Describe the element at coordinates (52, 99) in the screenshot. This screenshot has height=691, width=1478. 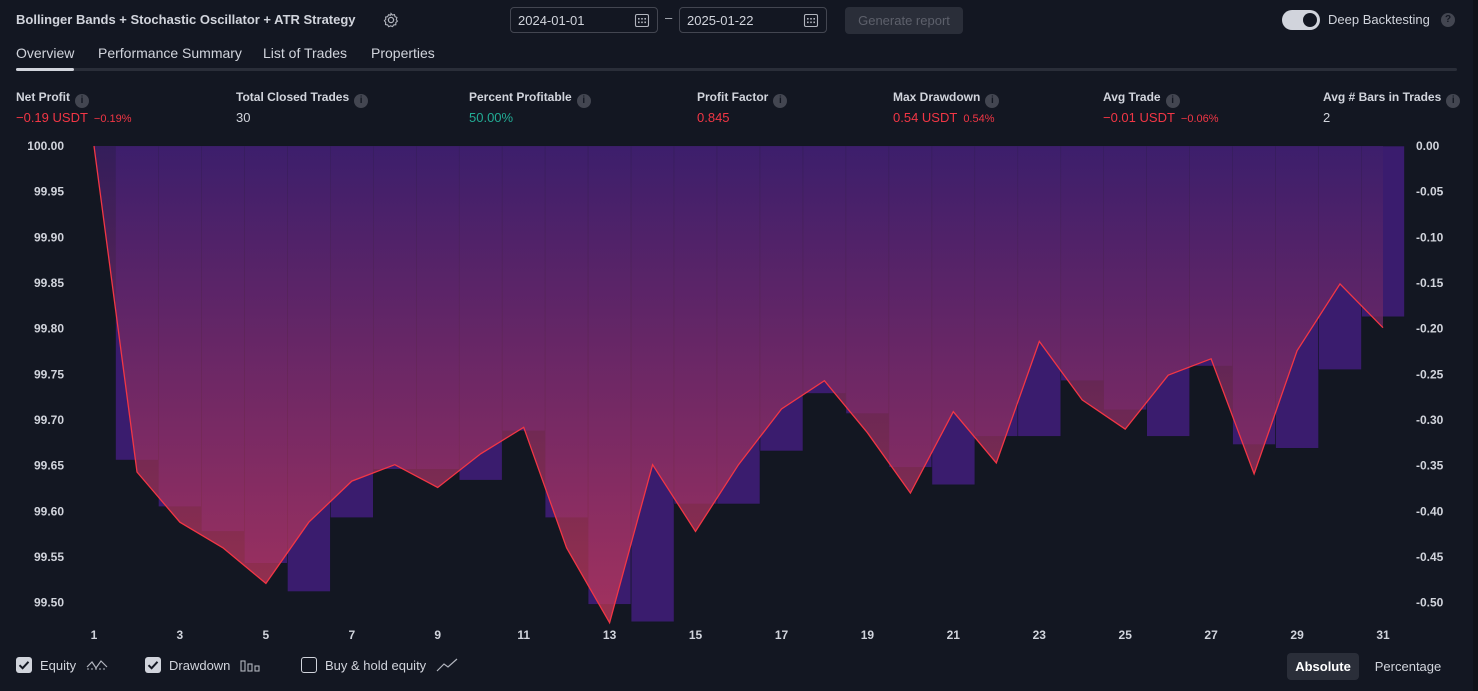
I see `metric-net-profit-label: Net Profit i` at that location.